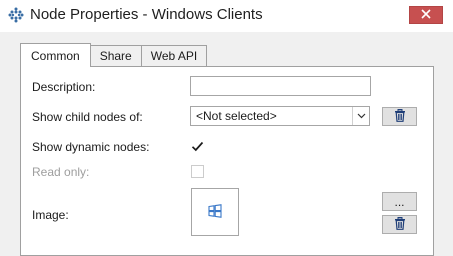  I want to click on description-label: Description:, so click(64, 87).